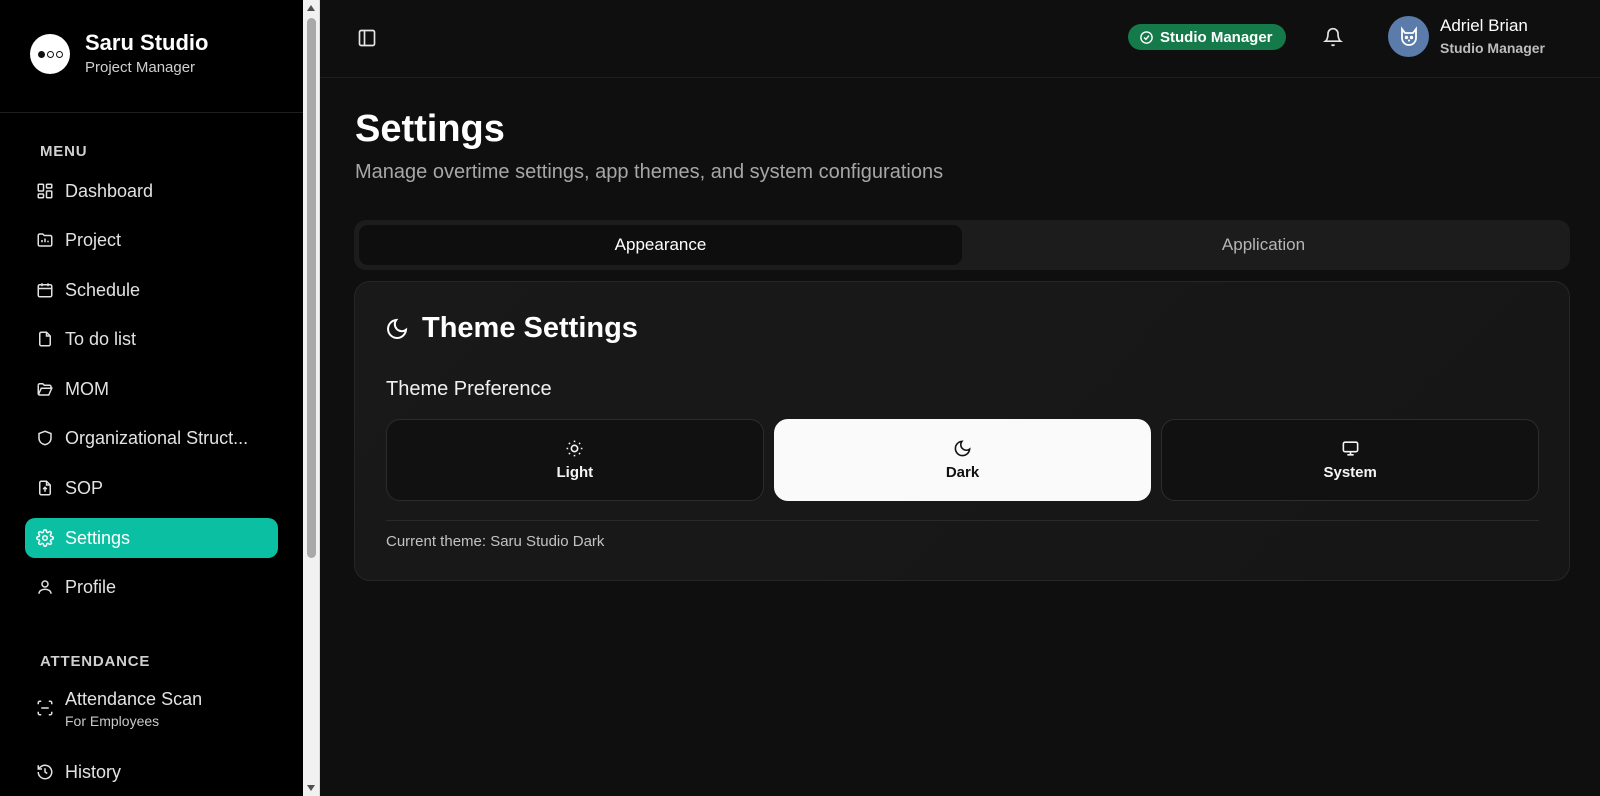  What do you see at coordinates (469, 389) in the screenshot?
I see `theme-preference-label: Theme Preference` at bounding box center [469, 389].